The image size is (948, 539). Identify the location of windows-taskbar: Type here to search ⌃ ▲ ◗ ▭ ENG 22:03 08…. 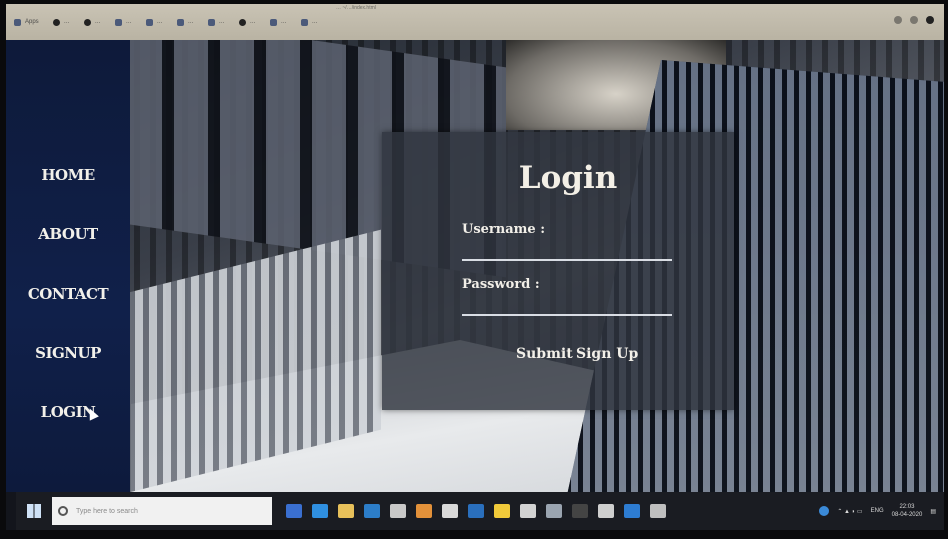
(480, 511).